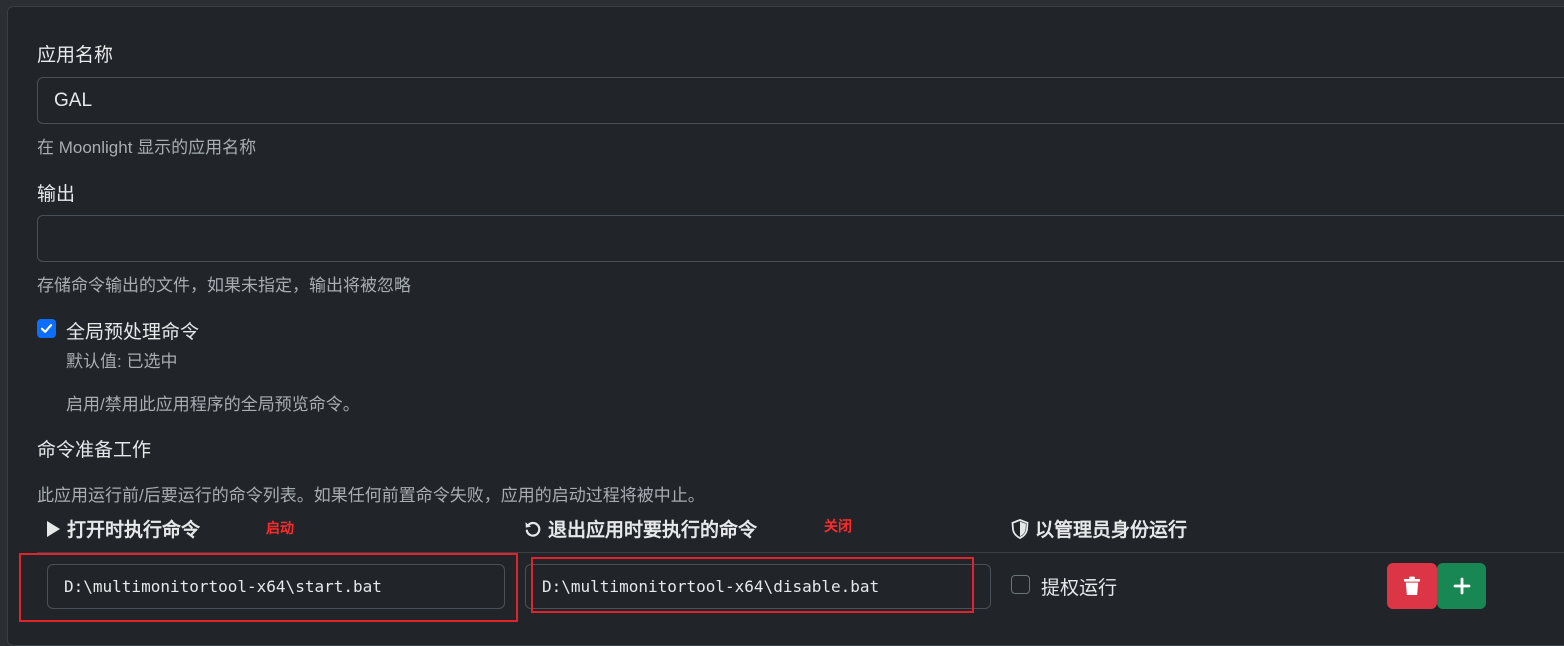 This screenshot has height=646, width=1564. Describe the element at coordinates (134, 530) in the screenshot. I see `column-header-do-label: 打开时执行命令` at that location.